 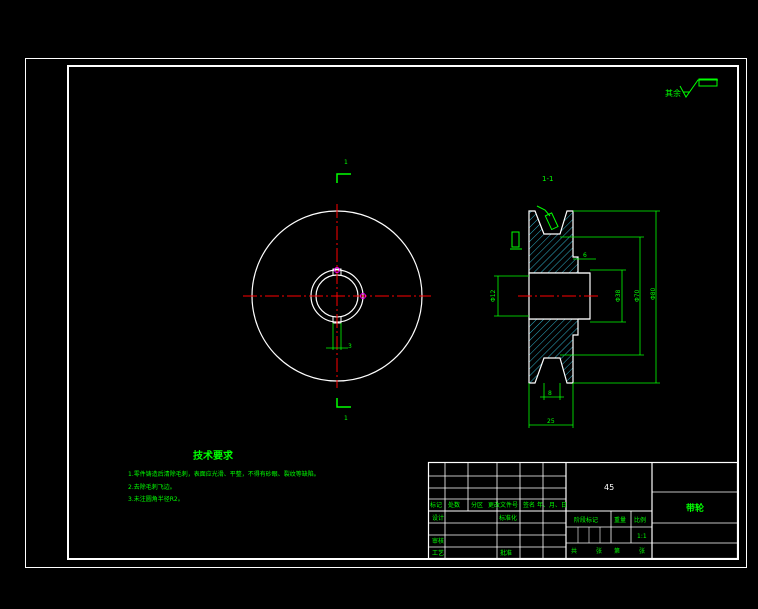 I want to click on dim-hub-step: 6, so click(x=585, y=255).